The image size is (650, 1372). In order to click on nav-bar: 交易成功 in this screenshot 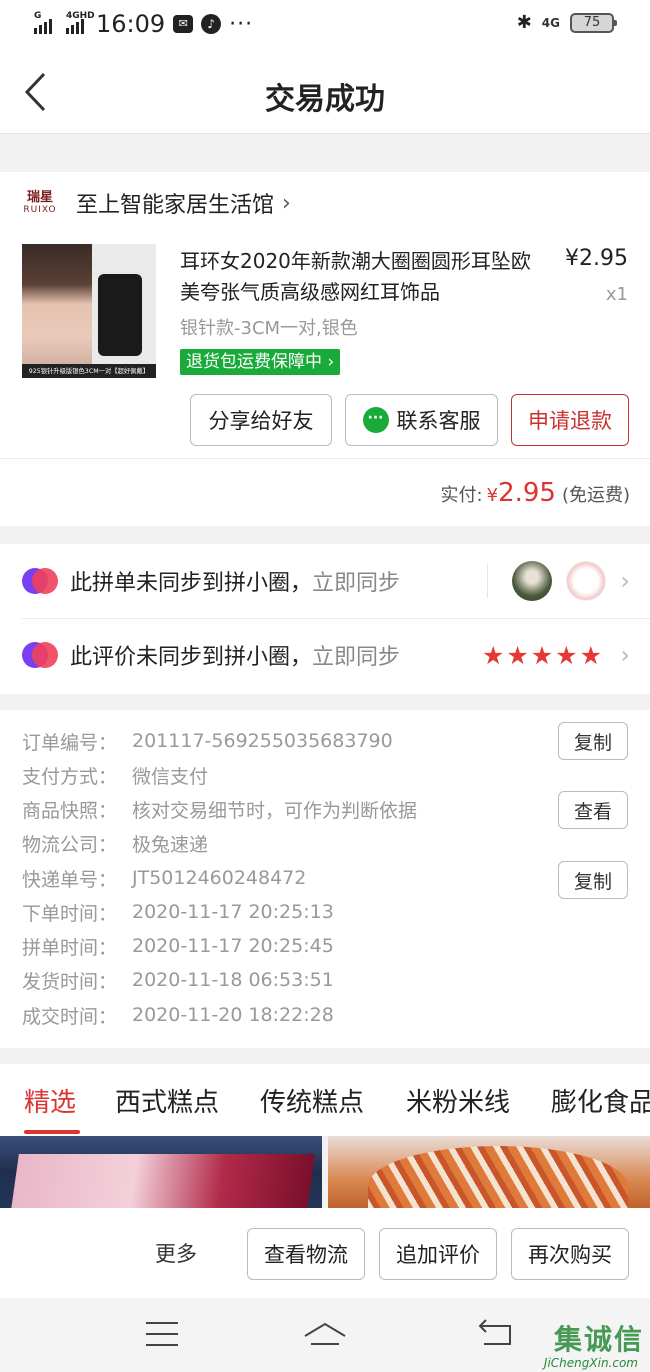, I will do `click(325, 92)`.